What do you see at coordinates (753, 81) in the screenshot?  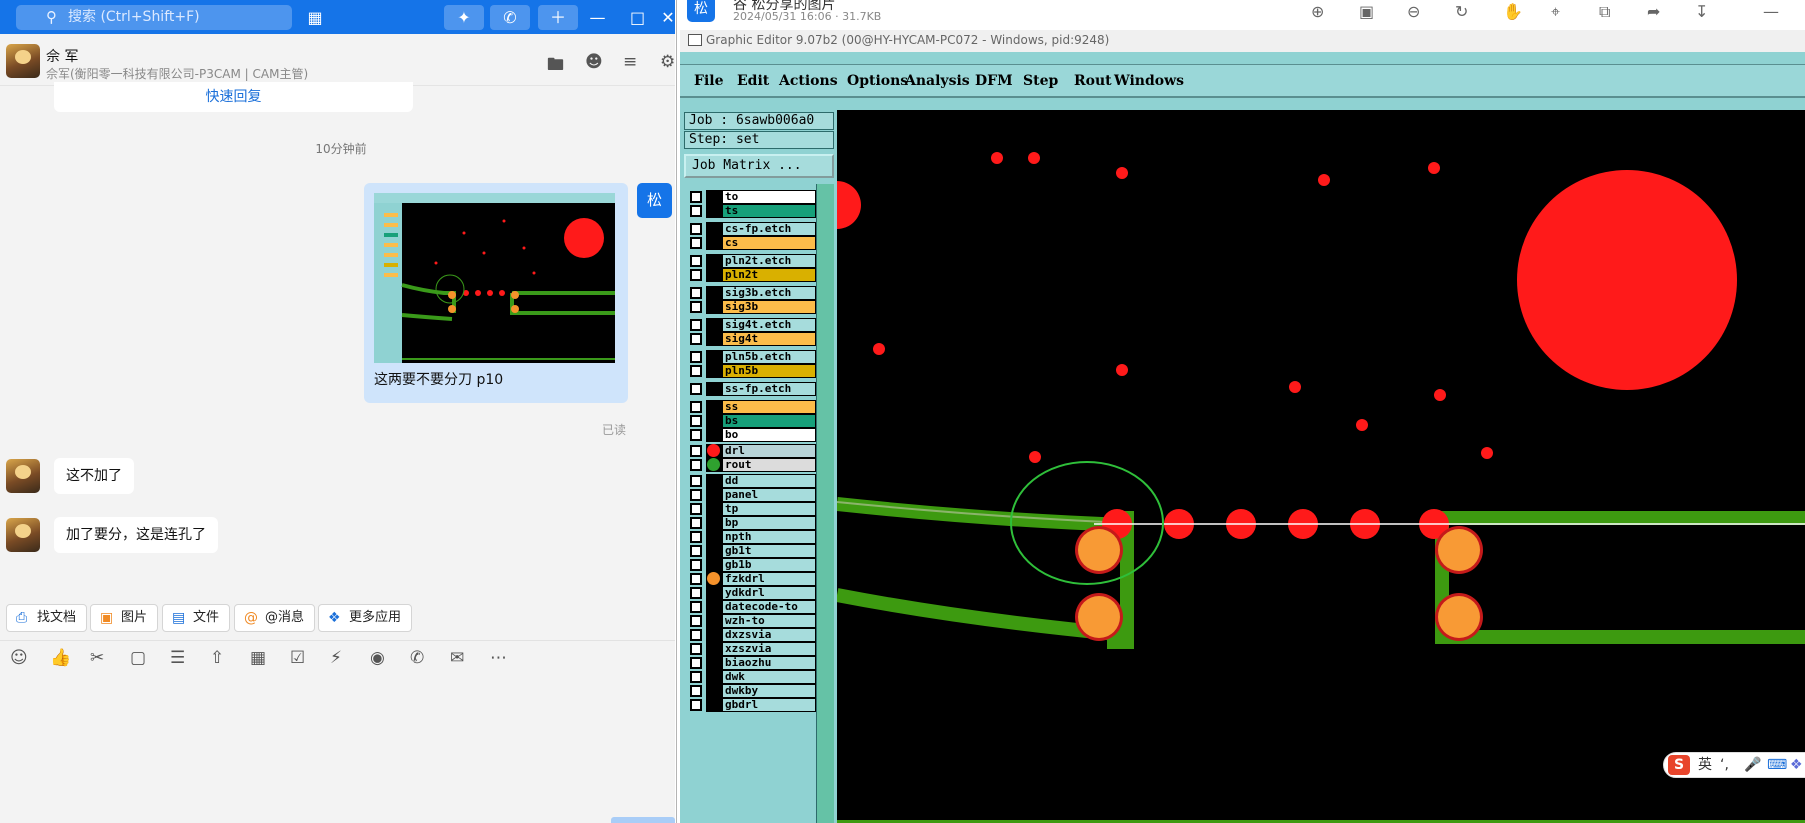 I see `menu-edit: Edit` at bounding box center [753, 81].